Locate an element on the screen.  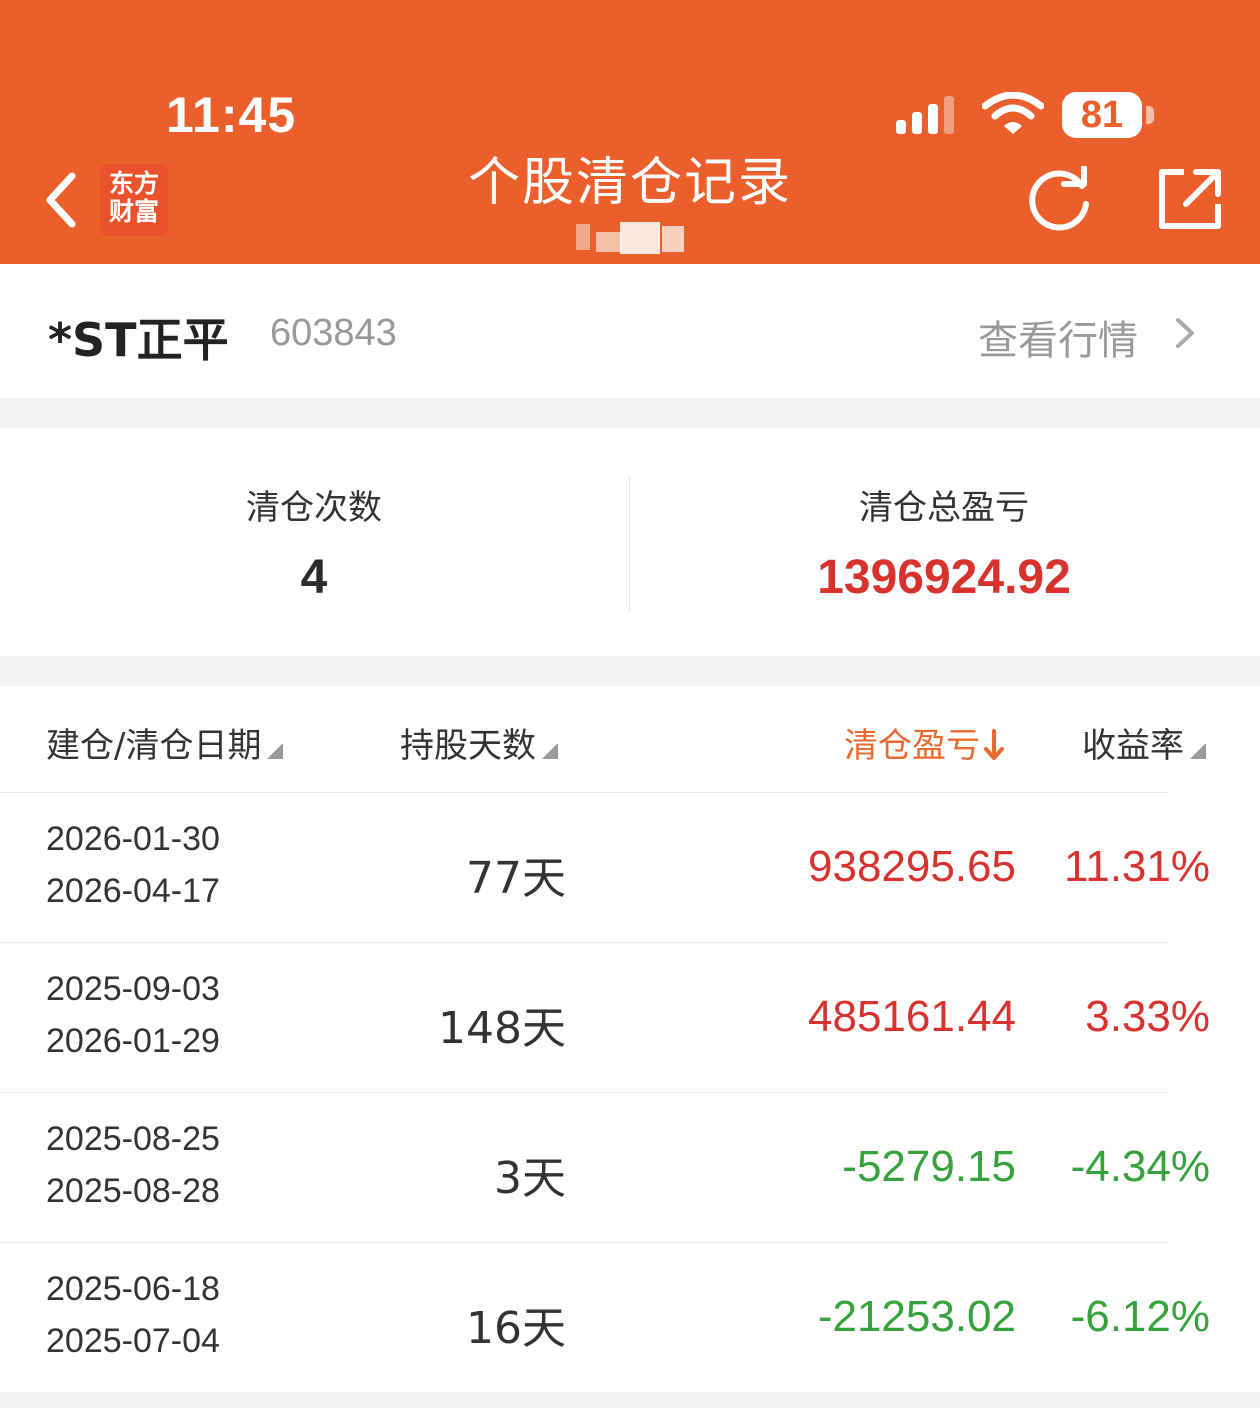
open-date: 2025-08-25 is located at coordinates (133, 1139).